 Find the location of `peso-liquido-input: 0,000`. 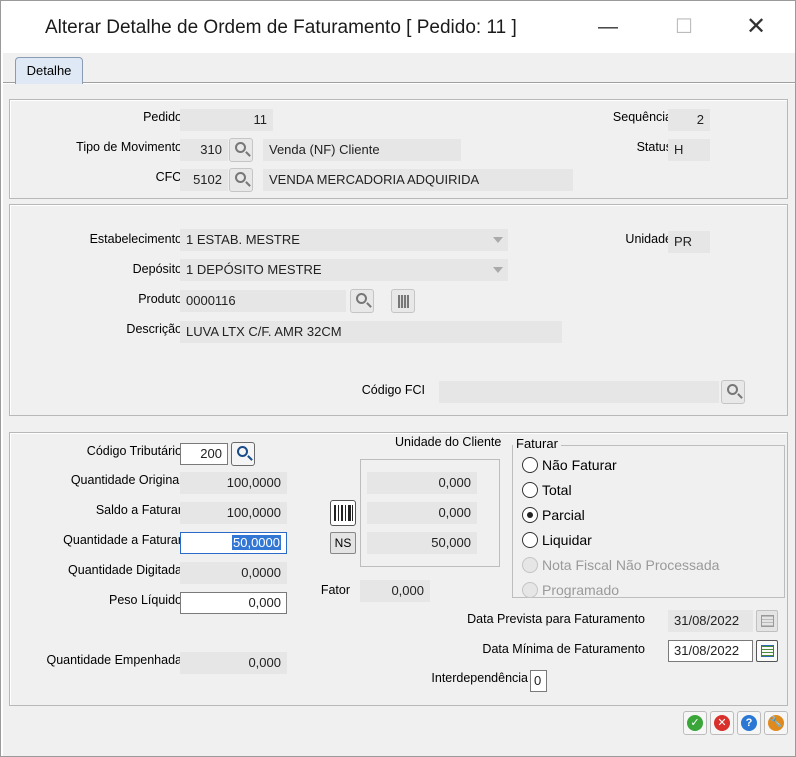

peso-liquido-input: 0,000 is located at coordinates (233, 603).